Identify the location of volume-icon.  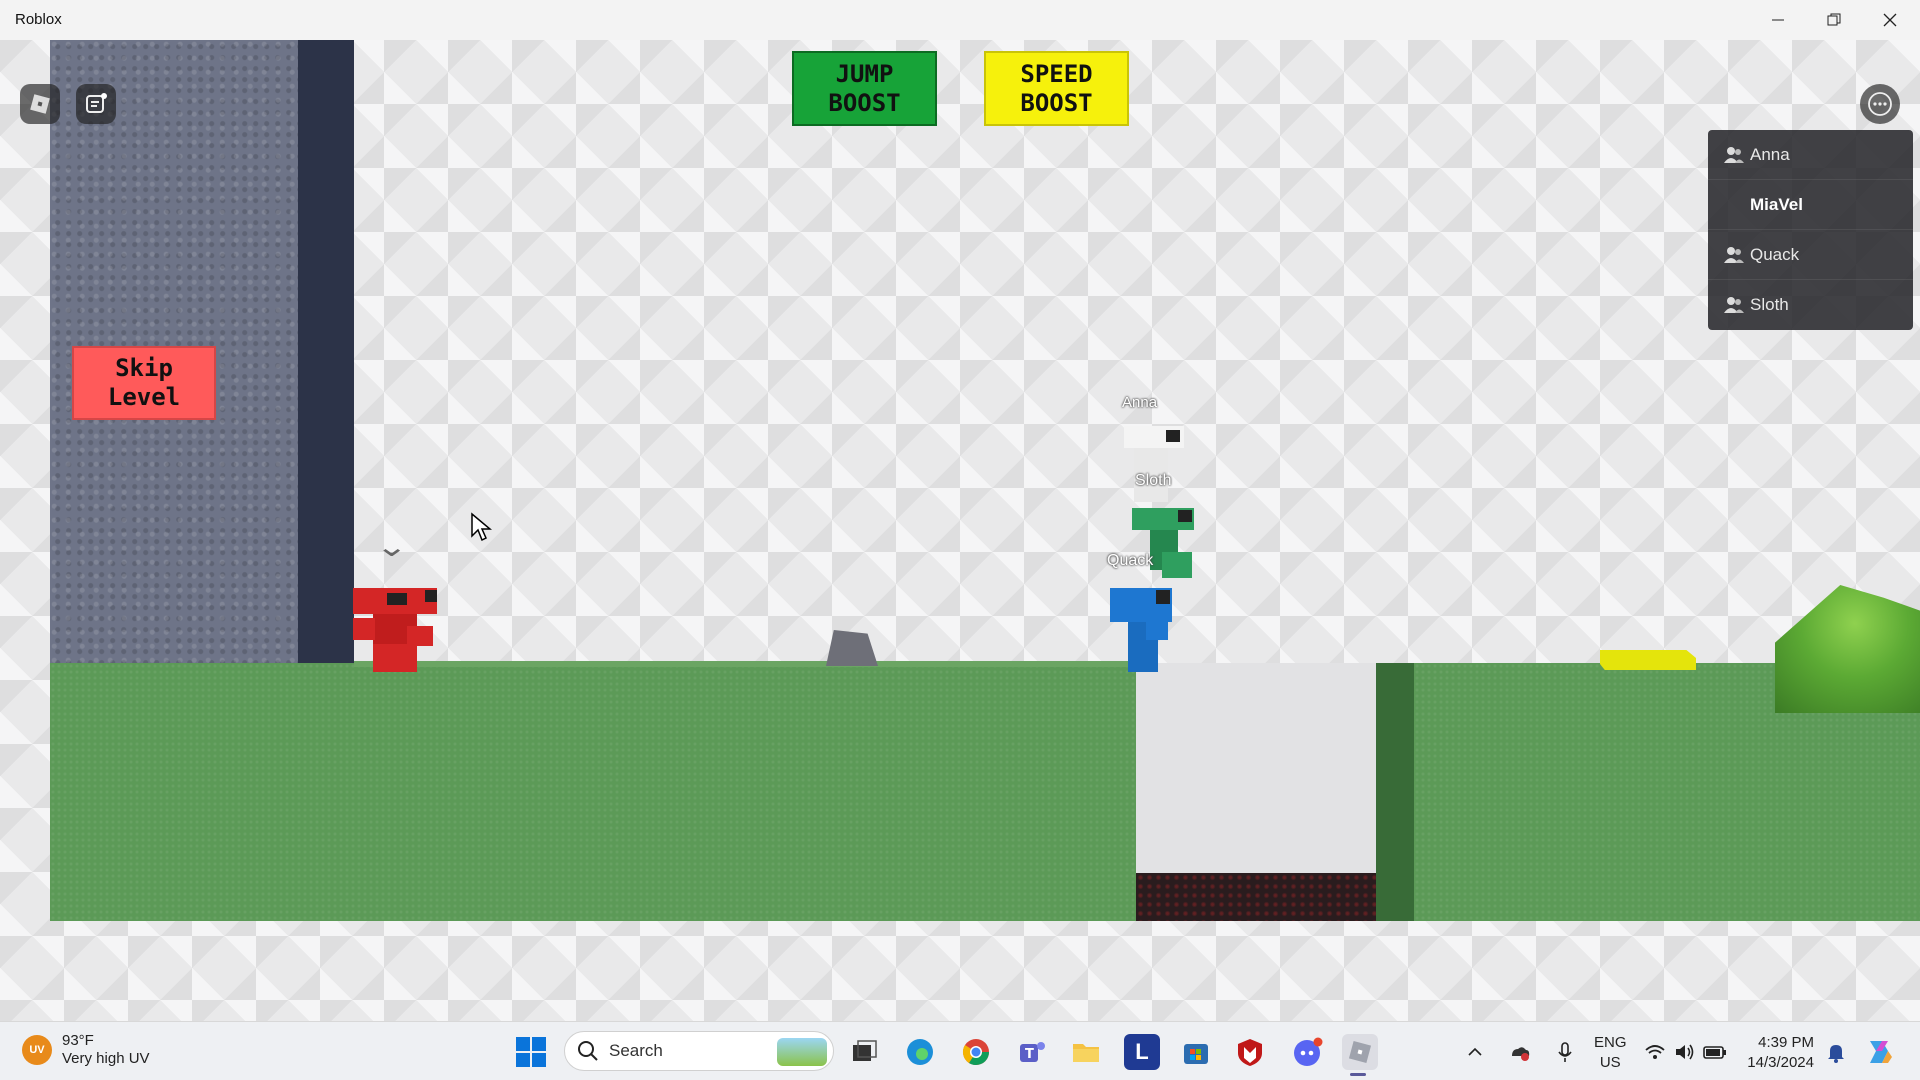
(1685, 1051).